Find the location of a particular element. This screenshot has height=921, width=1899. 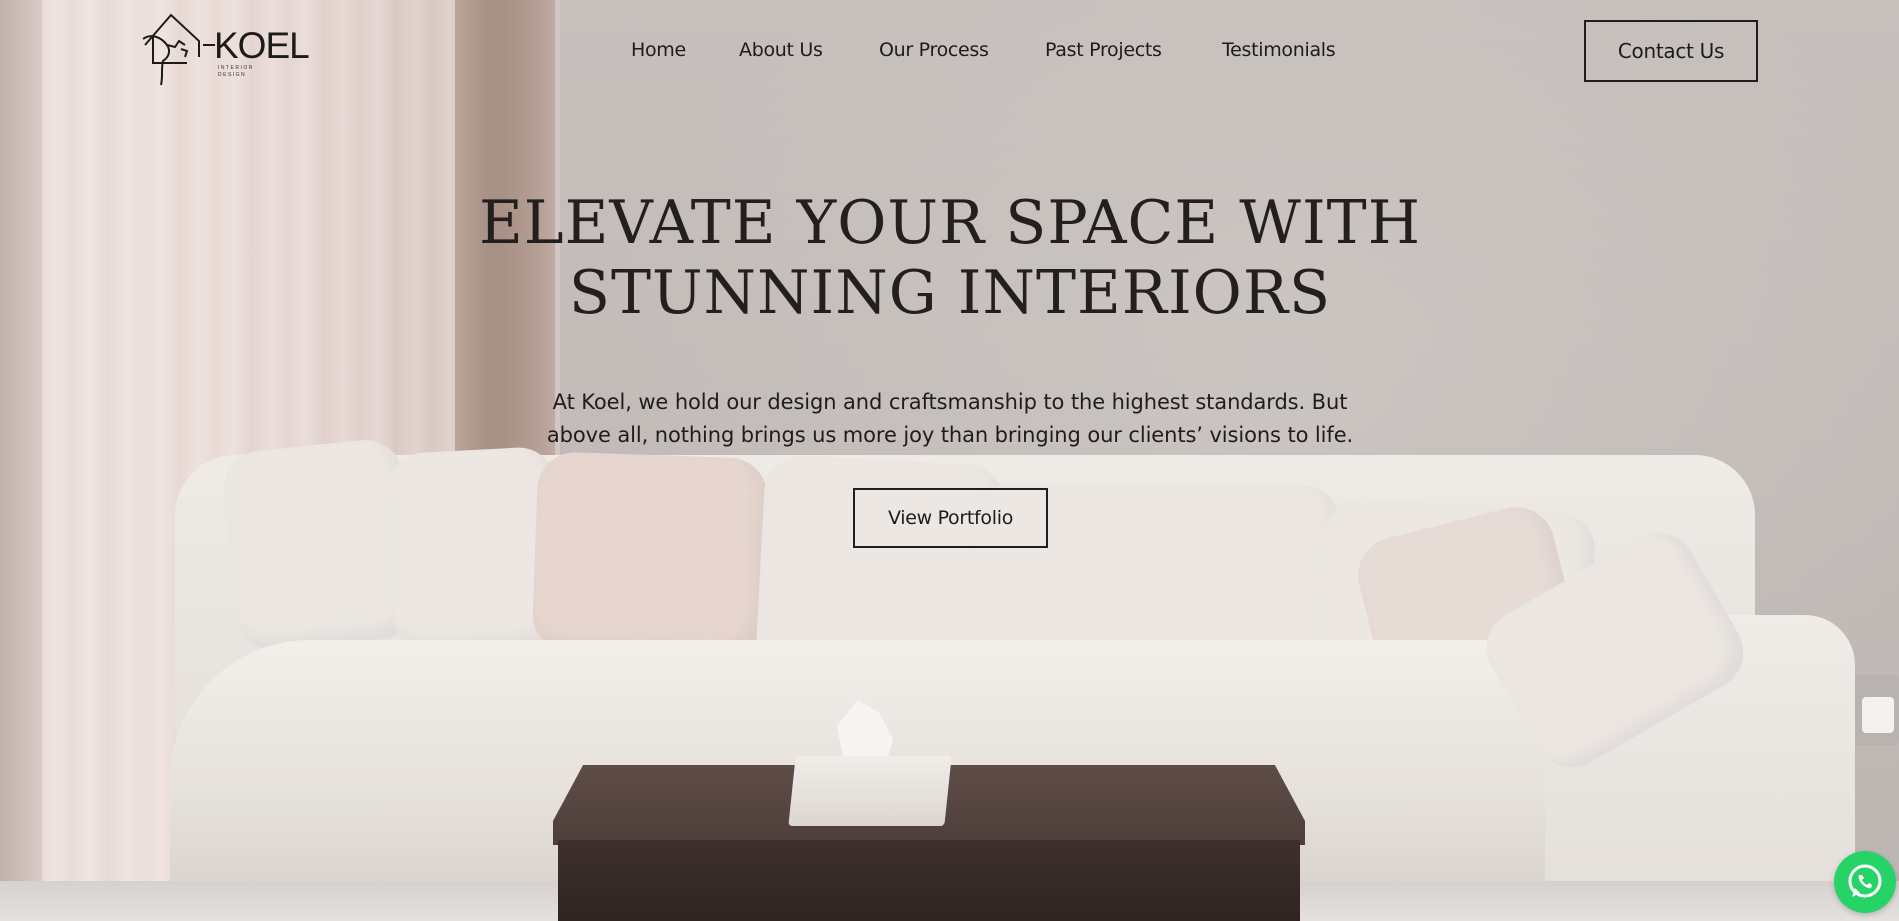

curtain-edge is located at coordinates (21, 460).